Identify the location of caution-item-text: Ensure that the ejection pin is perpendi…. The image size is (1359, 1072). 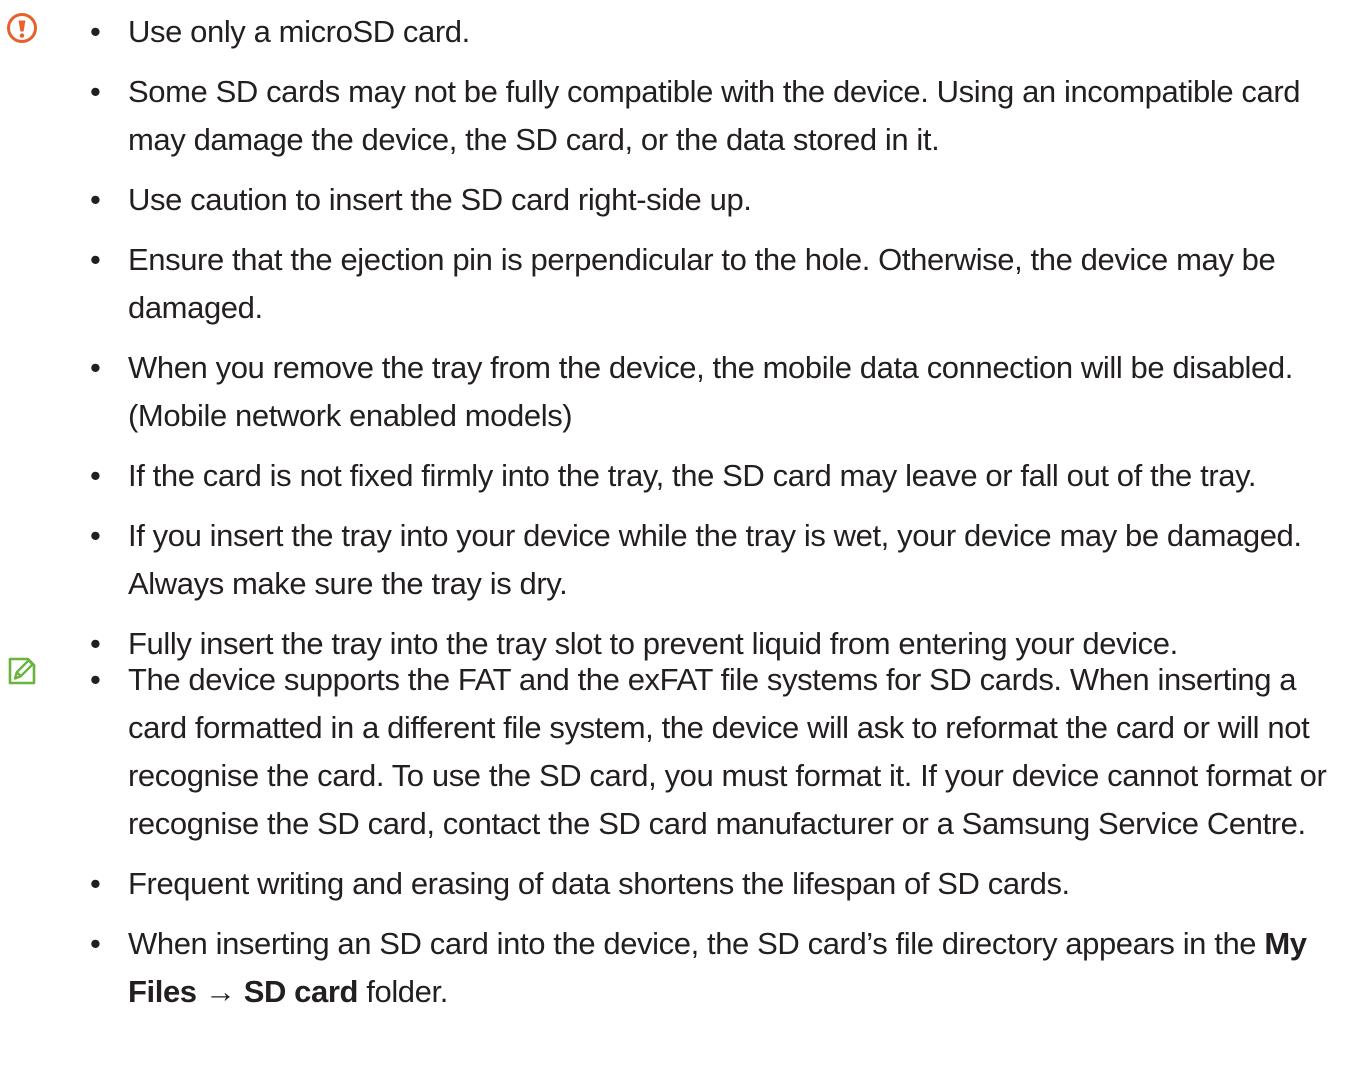
(702, 283).